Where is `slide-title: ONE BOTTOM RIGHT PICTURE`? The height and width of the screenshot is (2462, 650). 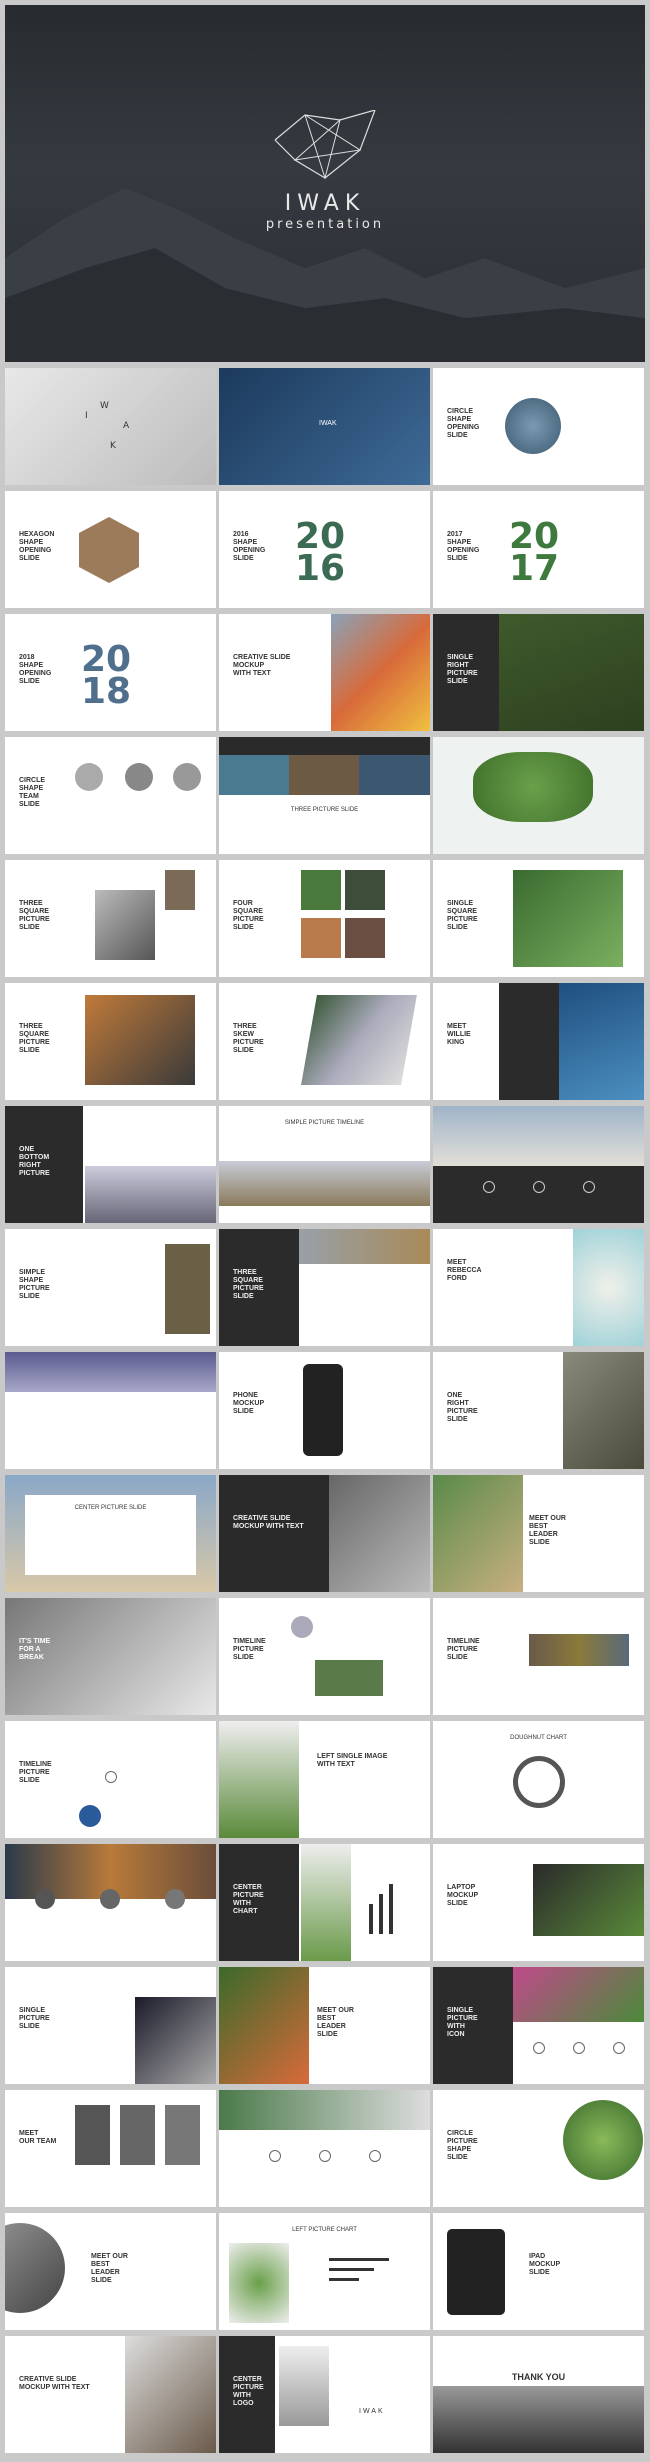 slide-title: ONE BOTTOM RIGHT PICTURE is located at coordinates (34, 1161).